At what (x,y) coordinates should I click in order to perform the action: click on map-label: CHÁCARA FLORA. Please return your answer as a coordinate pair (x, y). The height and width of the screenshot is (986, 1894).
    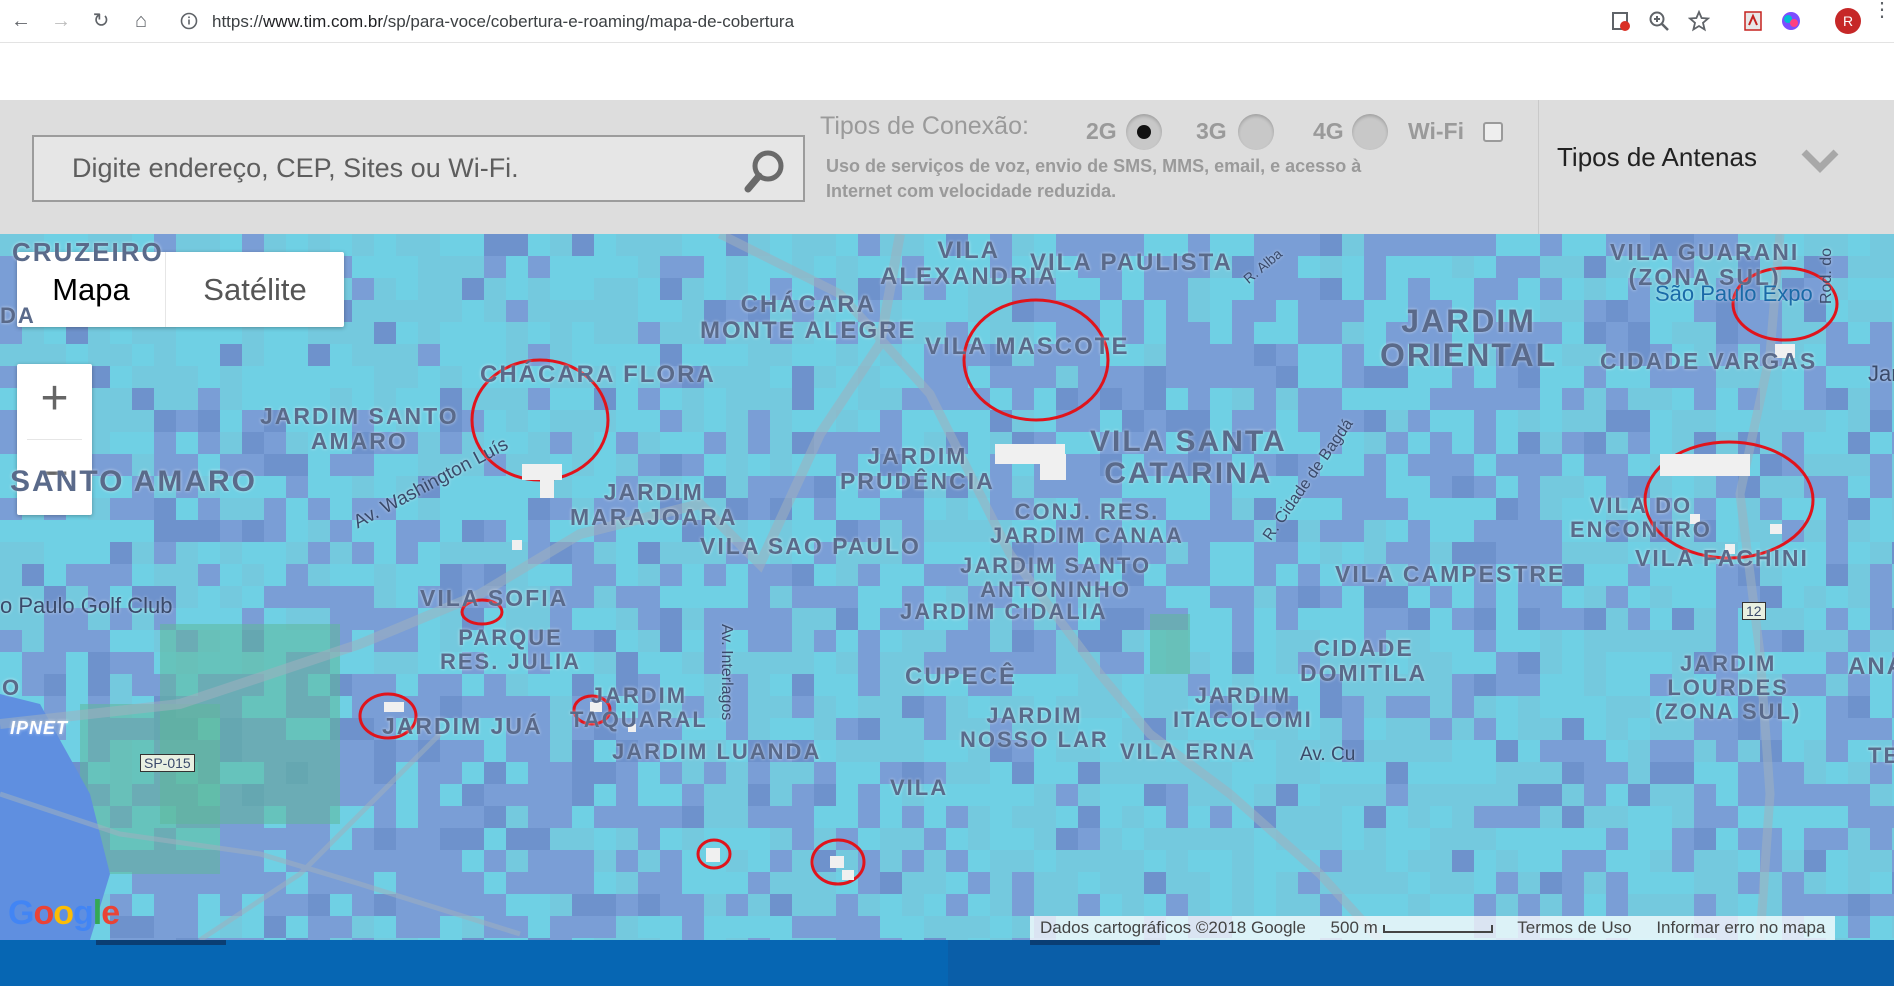
    Looking at the image, I should click on (598, 374).